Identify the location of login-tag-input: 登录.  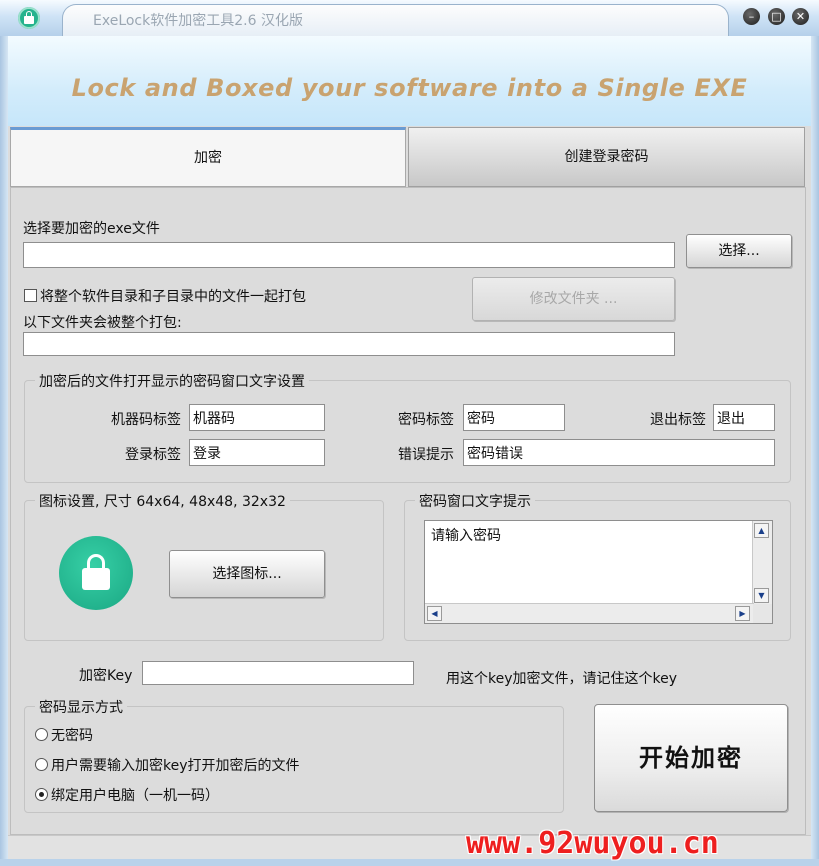
(257, 452).